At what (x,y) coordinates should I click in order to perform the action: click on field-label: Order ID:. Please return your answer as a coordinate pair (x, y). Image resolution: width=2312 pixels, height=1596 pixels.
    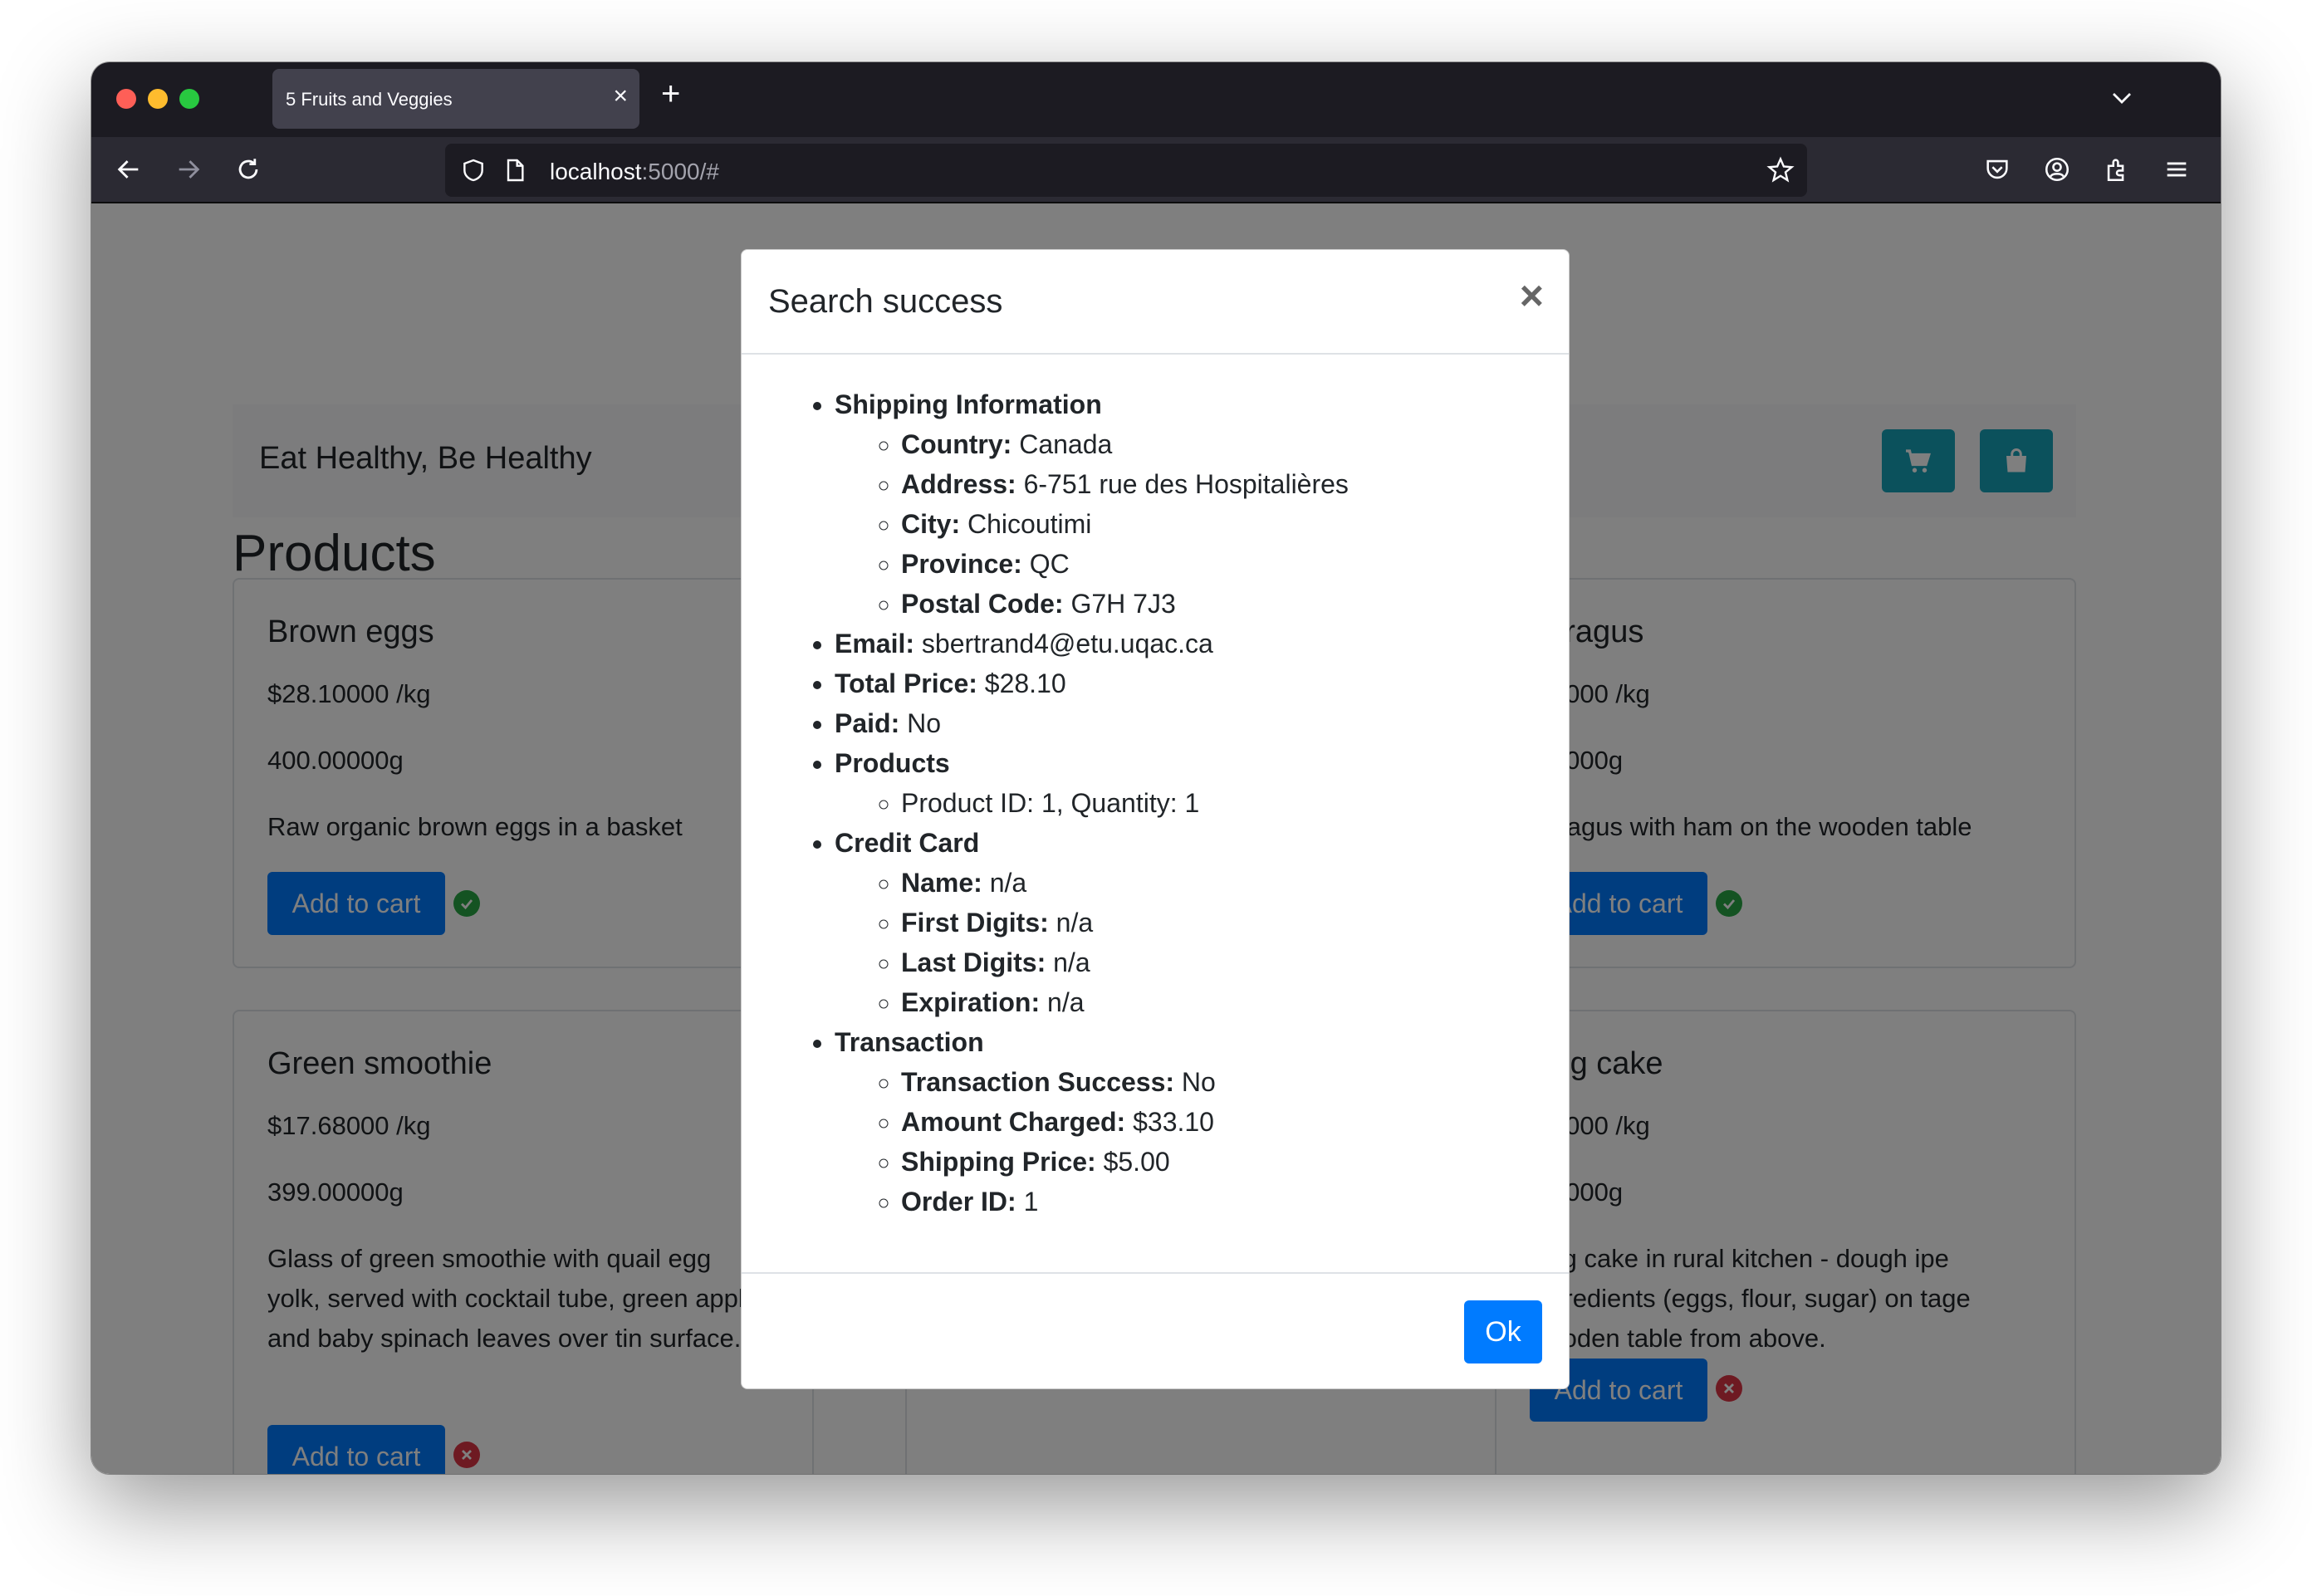
    Looking at the image, I should click on (958, 1202).